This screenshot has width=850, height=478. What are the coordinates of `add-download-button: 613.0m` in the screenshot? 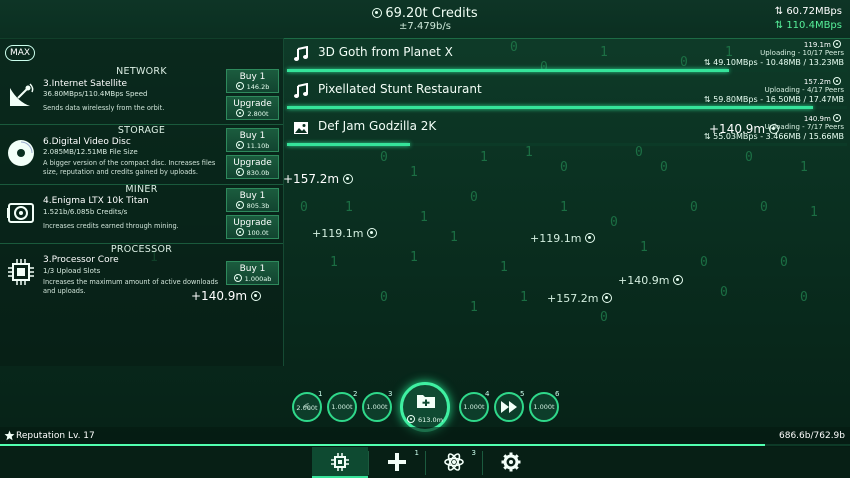 It's located at (425, 407).